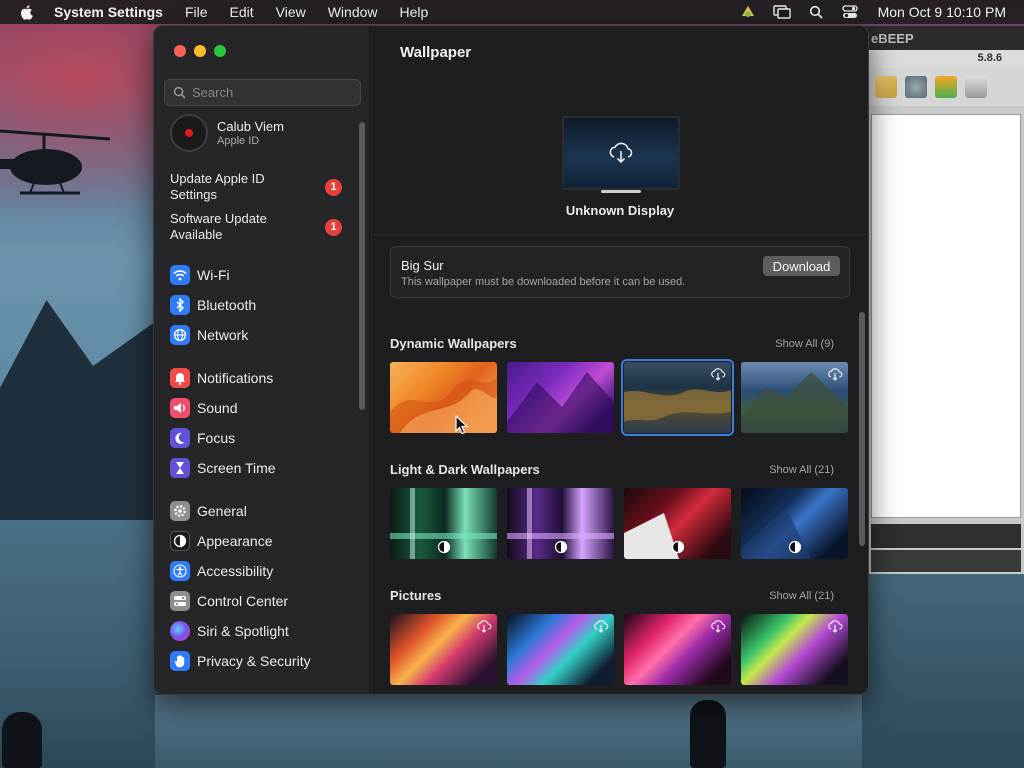  Describe the element at coordinates (254, 661) in the screenshot. I see `sidebar-item-label: Privacy & Security` at that location.